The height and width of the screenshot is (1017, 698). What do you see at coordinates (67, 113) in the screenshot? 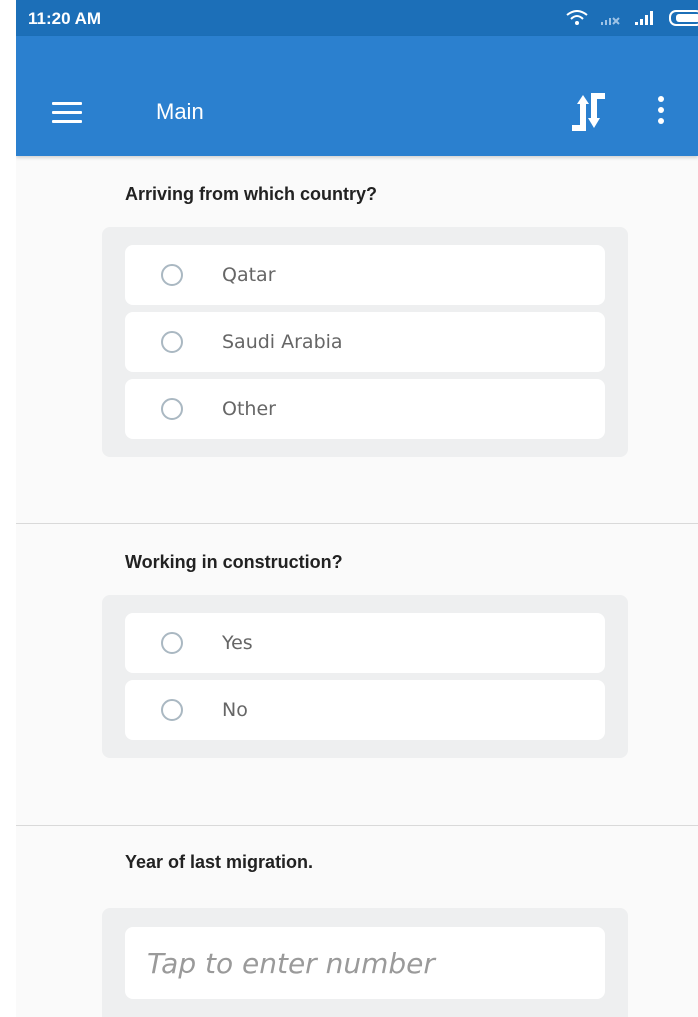
I see `menu-icon` at bounding box center [67, 113].